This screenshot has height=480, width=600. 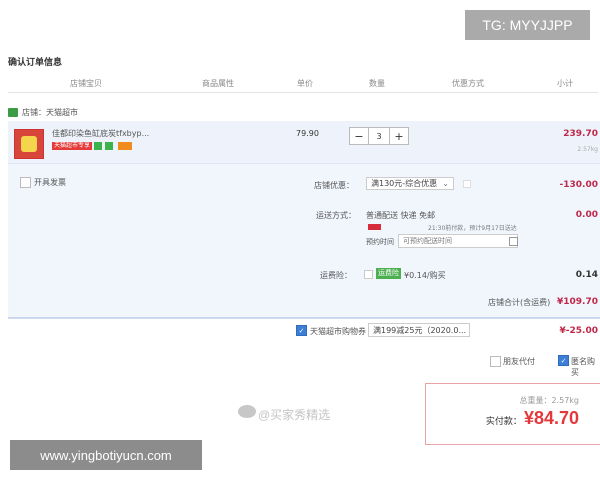 What do you see at coordinates (377, 83) in the screenshot?
I see `column-header-quantity: 数量` at bounding box center [377, 83].